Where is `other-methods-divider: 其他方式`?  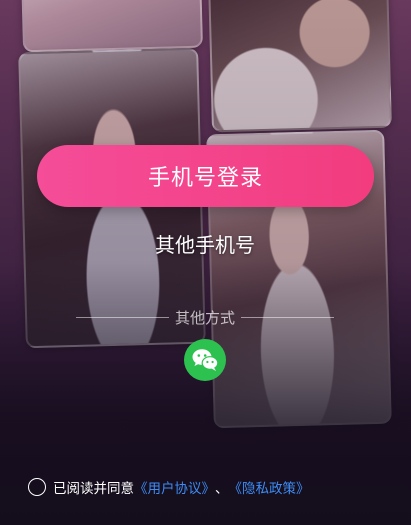
other-methods-divider: 其他方式 is located at coordinates (205, 317).